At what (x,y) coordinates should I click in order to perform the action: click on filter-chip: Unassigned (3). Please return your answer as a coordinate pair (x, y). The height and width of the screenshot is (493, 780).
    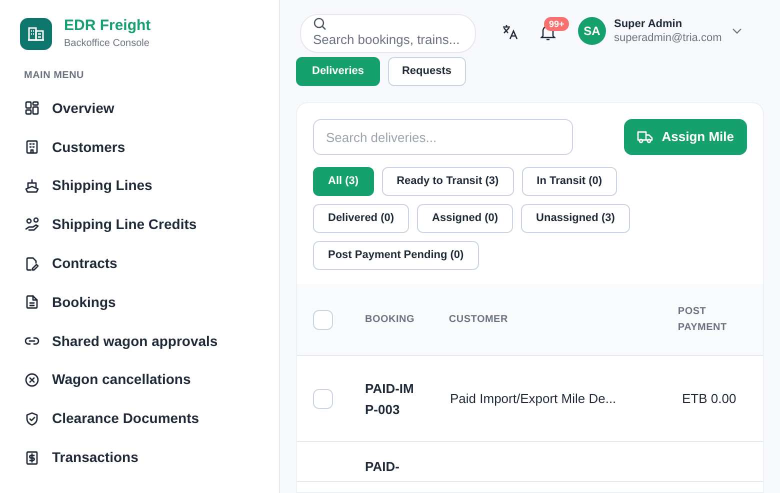
    Looking at the image, I should click on (575, 218).